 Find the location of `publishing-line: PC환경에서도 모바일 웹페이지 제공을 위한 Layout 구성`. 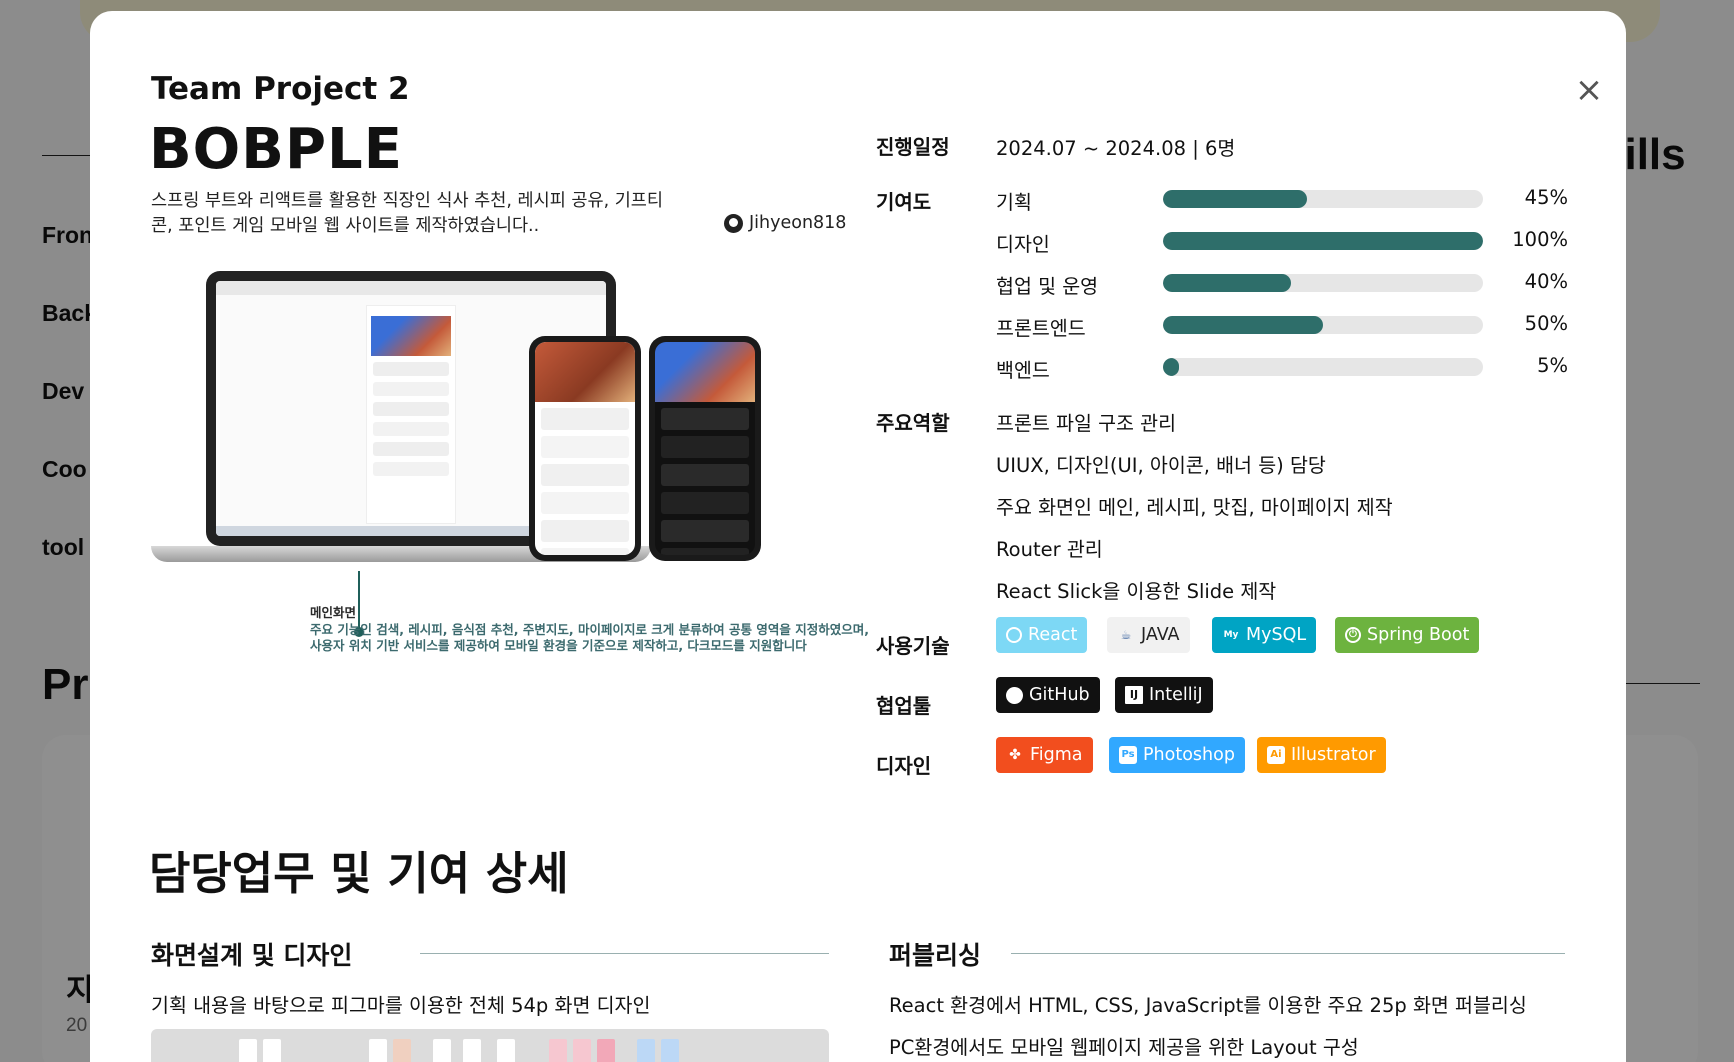

publishing-line: PC환경에서도 모바일 웹페이지 제공을 위한 Layout 구성 is located at coordinates (1124, 1047).